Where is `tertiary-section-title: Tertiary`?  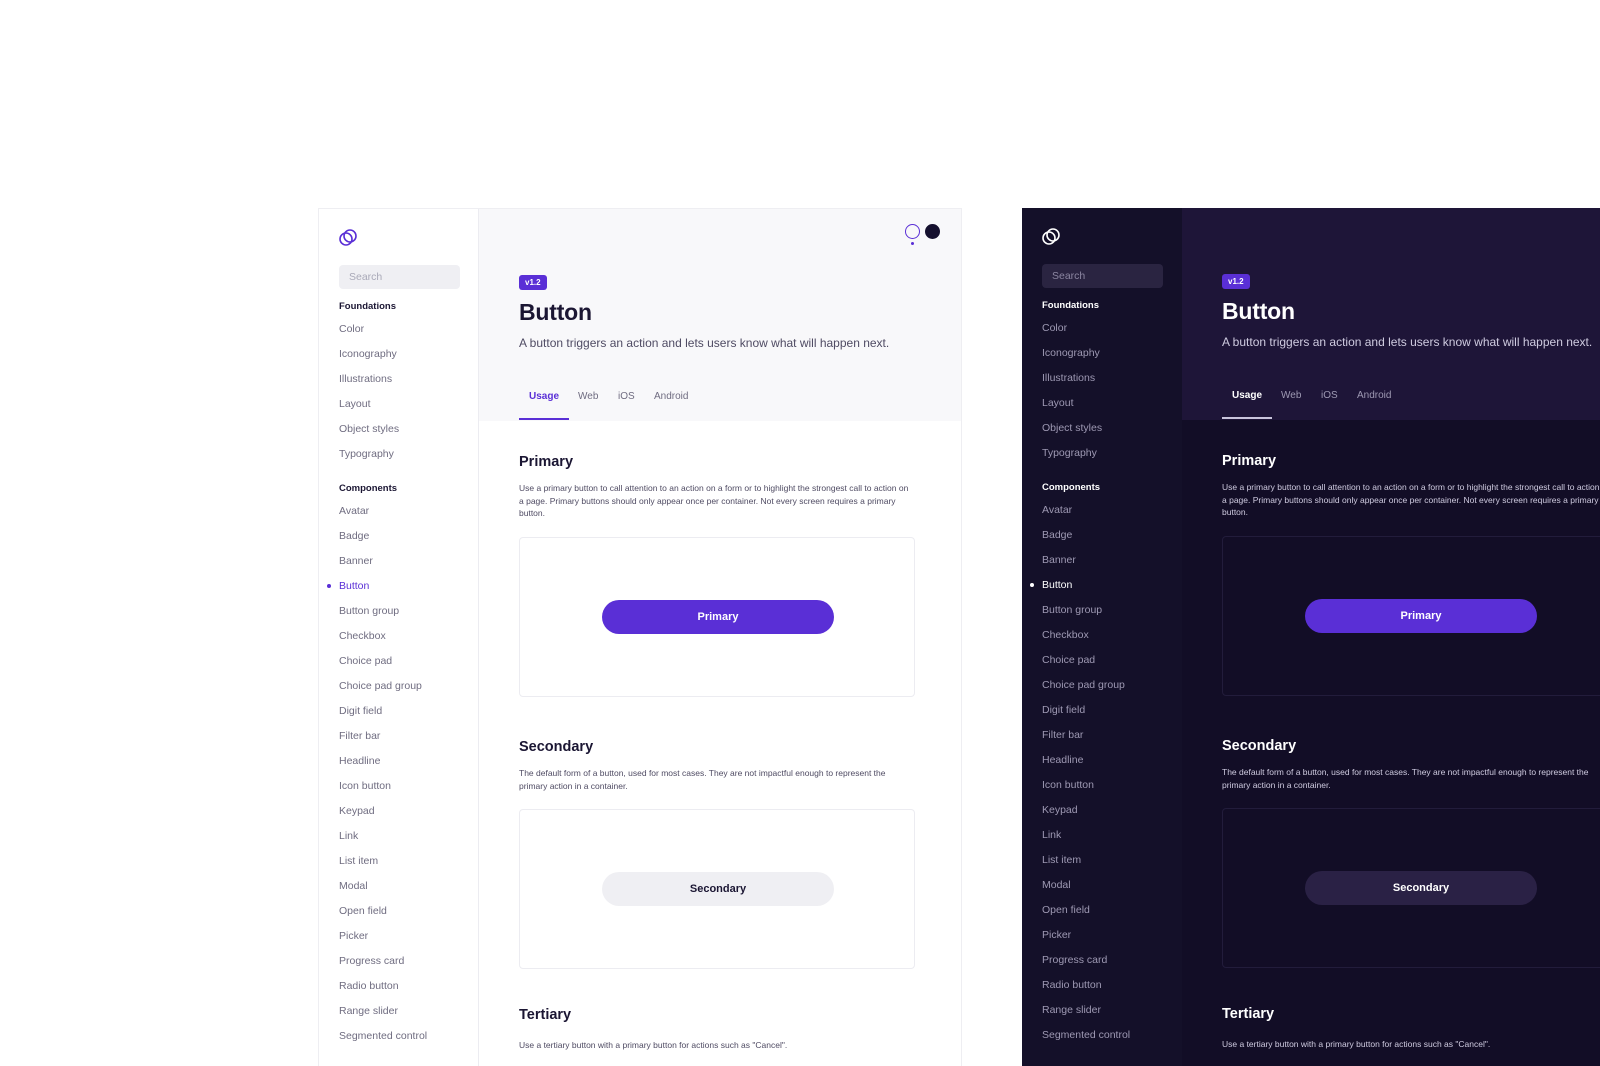
tertiary-section-title: Tertiary is located at coordinates (1248, 1014).